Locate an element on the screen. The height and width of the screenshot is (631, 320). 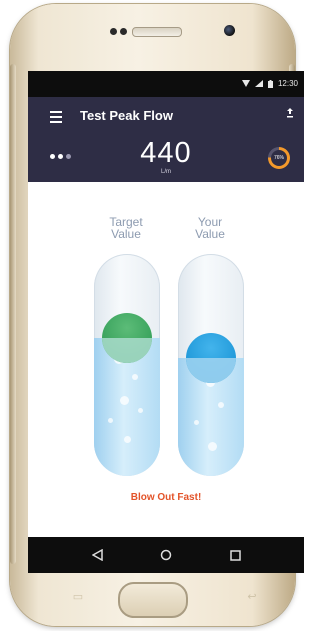
progress-gauge: 76% is located at coordinates (279, 158).